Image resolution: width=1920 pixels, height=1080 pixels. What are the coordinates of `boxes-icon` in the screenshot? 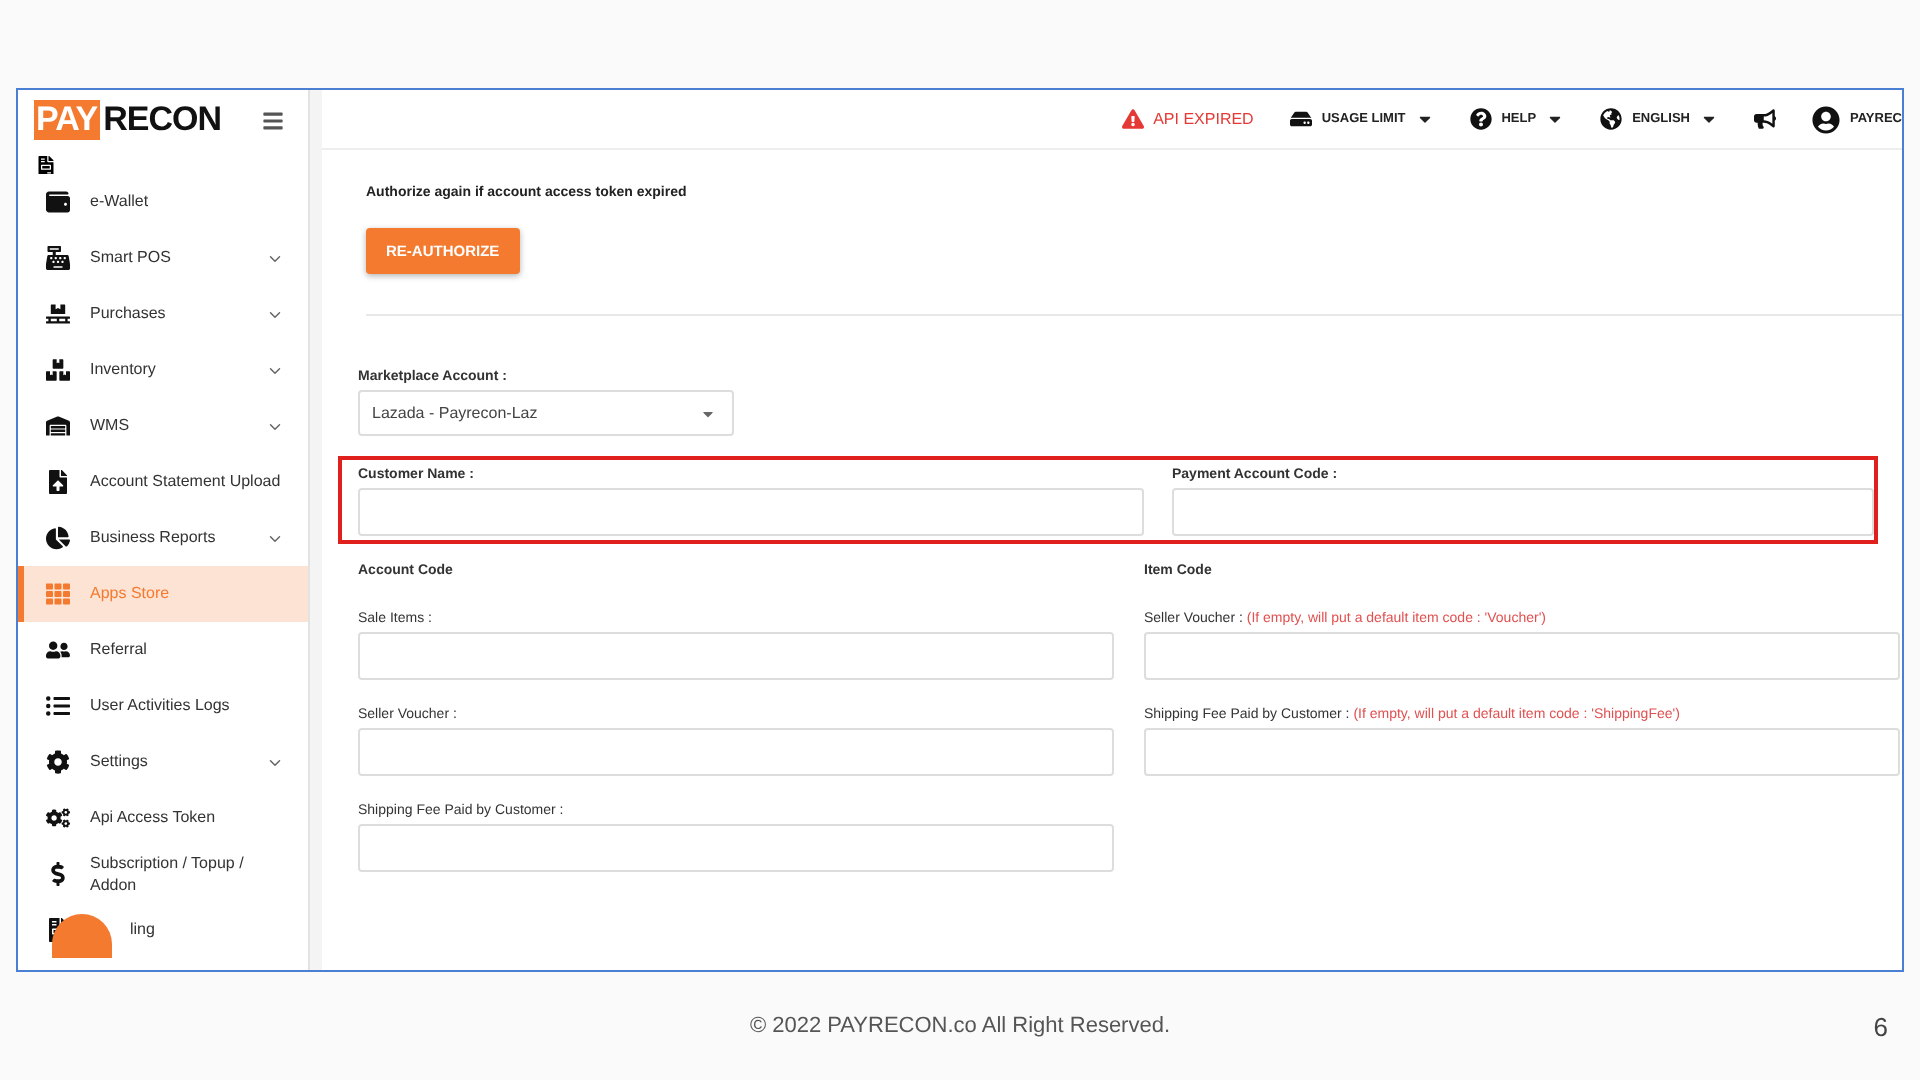 It's located at (58, 370).